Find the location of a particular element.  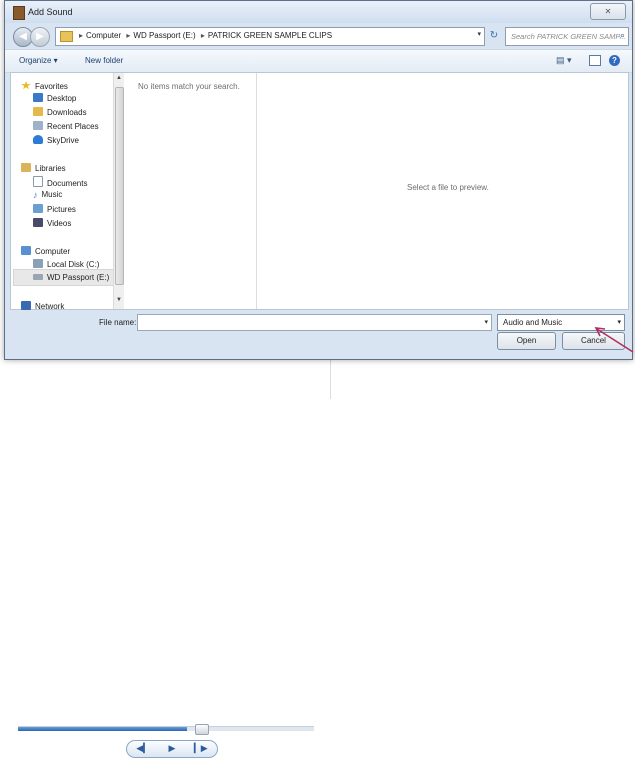

pictures-icon is located at coordinates (38, 208).